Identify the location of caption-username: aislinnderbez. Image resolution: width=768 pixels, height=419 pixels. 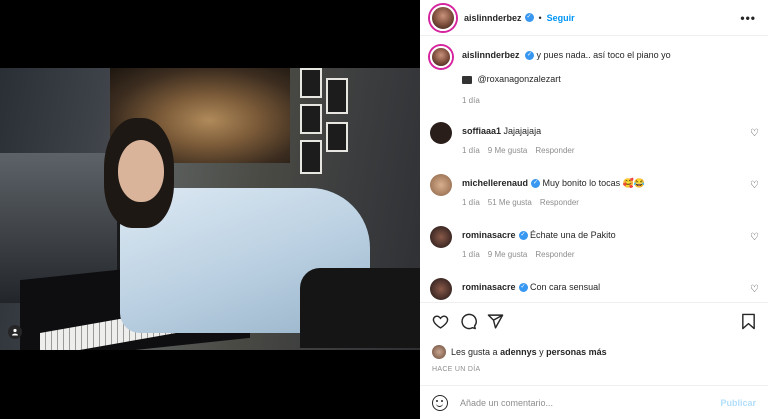
(491, 55).